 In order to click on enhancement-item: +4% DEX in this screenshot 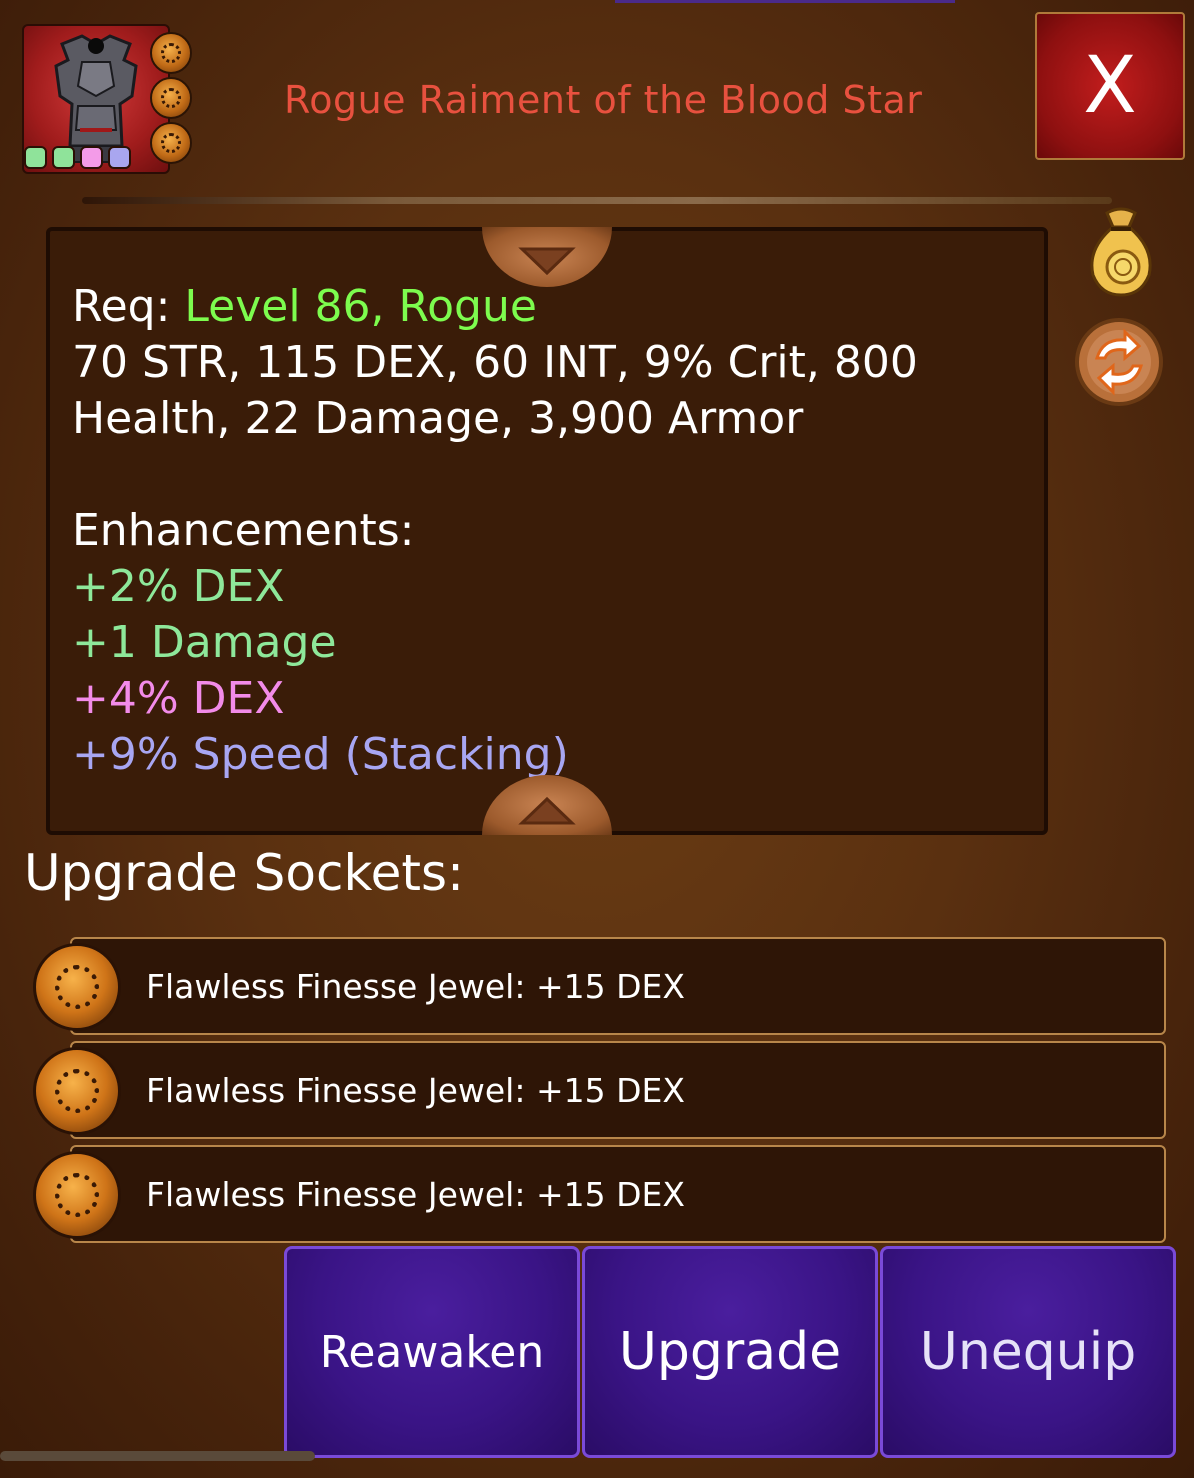, I will do `click(178, 698)`.